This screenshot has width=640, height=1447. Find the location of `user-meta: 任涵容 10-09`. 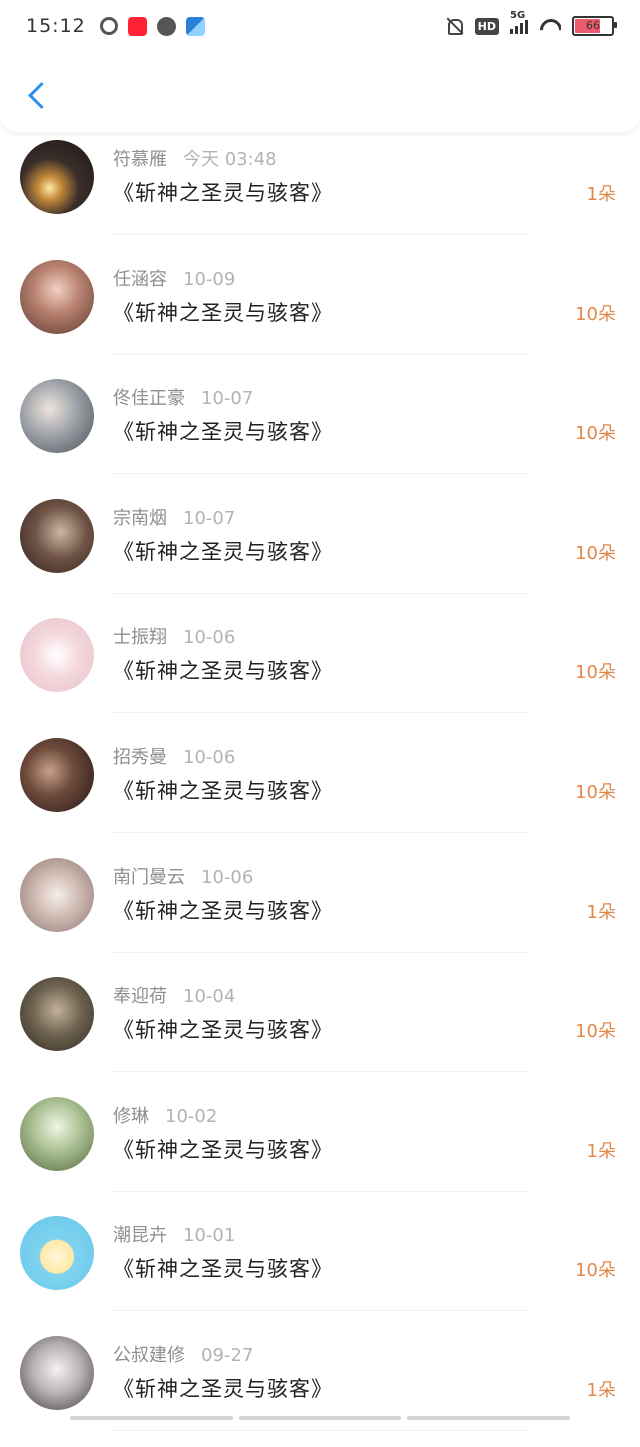

user-meta: 任涵容 10-09 is located at coordinates (174, 278).